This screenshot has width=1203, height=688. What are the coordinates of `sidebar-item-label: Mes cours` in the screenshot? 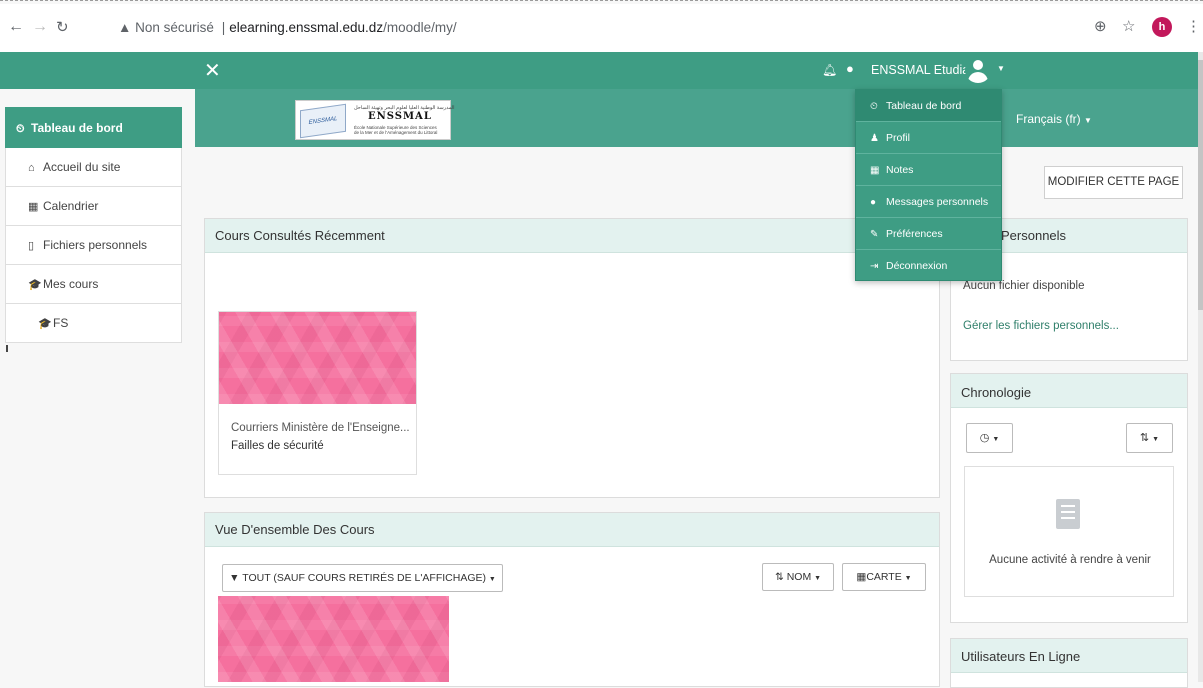 It's located at (71, 284).